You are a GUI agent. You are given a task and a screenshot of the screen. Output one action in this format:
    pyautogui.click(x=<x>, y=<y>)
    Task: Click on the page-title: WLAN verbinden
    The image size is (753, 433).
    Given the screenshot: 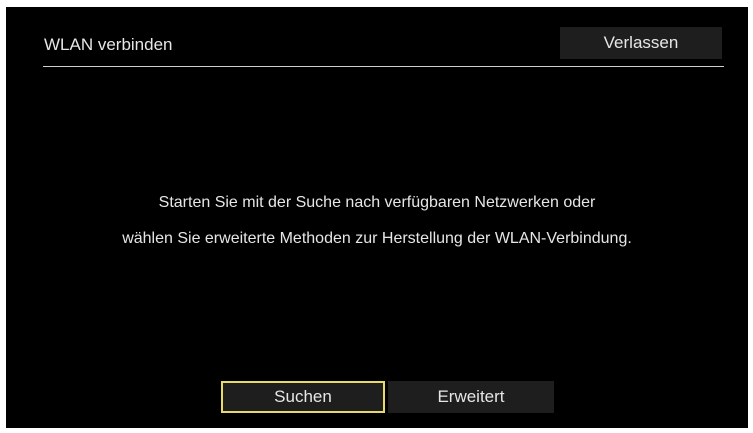 What is the action you would take?
    pyautogui.click(x=108, y=44)
    